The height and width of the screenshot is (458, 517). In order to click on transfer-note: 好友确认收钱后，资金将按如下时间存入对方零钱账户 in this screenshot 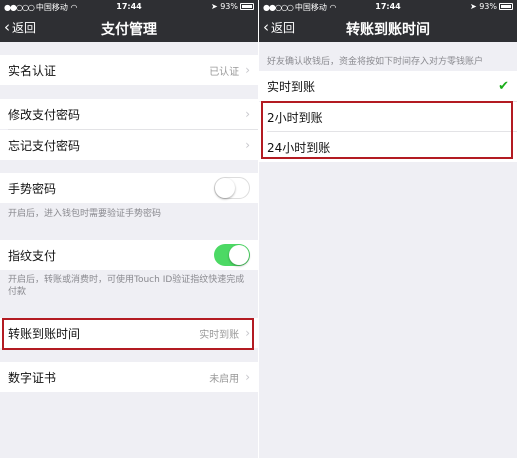, I will do `click(375, 62)`.